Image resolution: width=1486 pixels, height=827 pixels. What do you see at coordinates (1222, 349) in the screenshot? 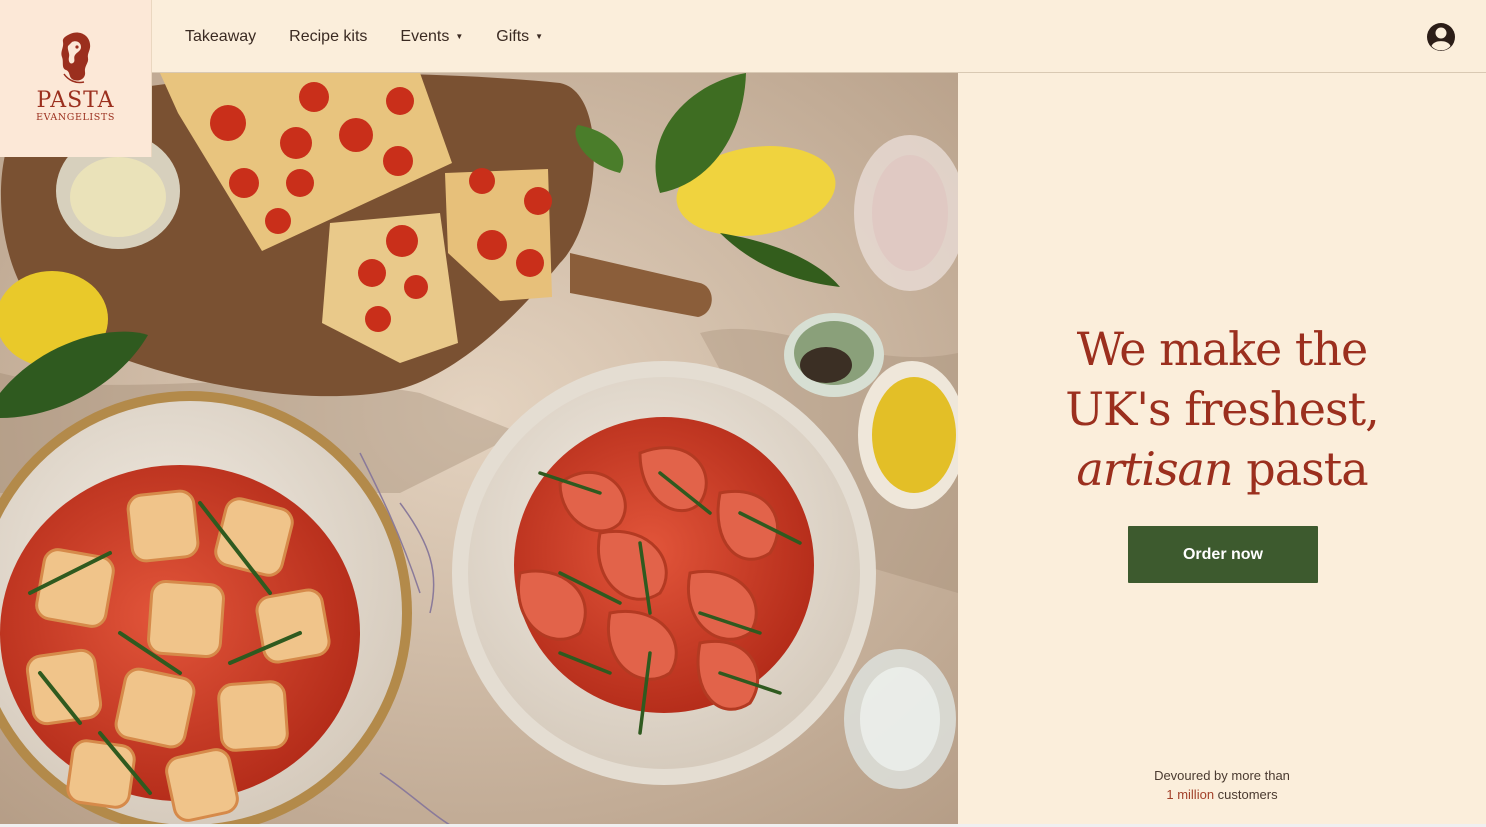
I see `headline-line-1: We make the` at bounding box center [1222, 349].